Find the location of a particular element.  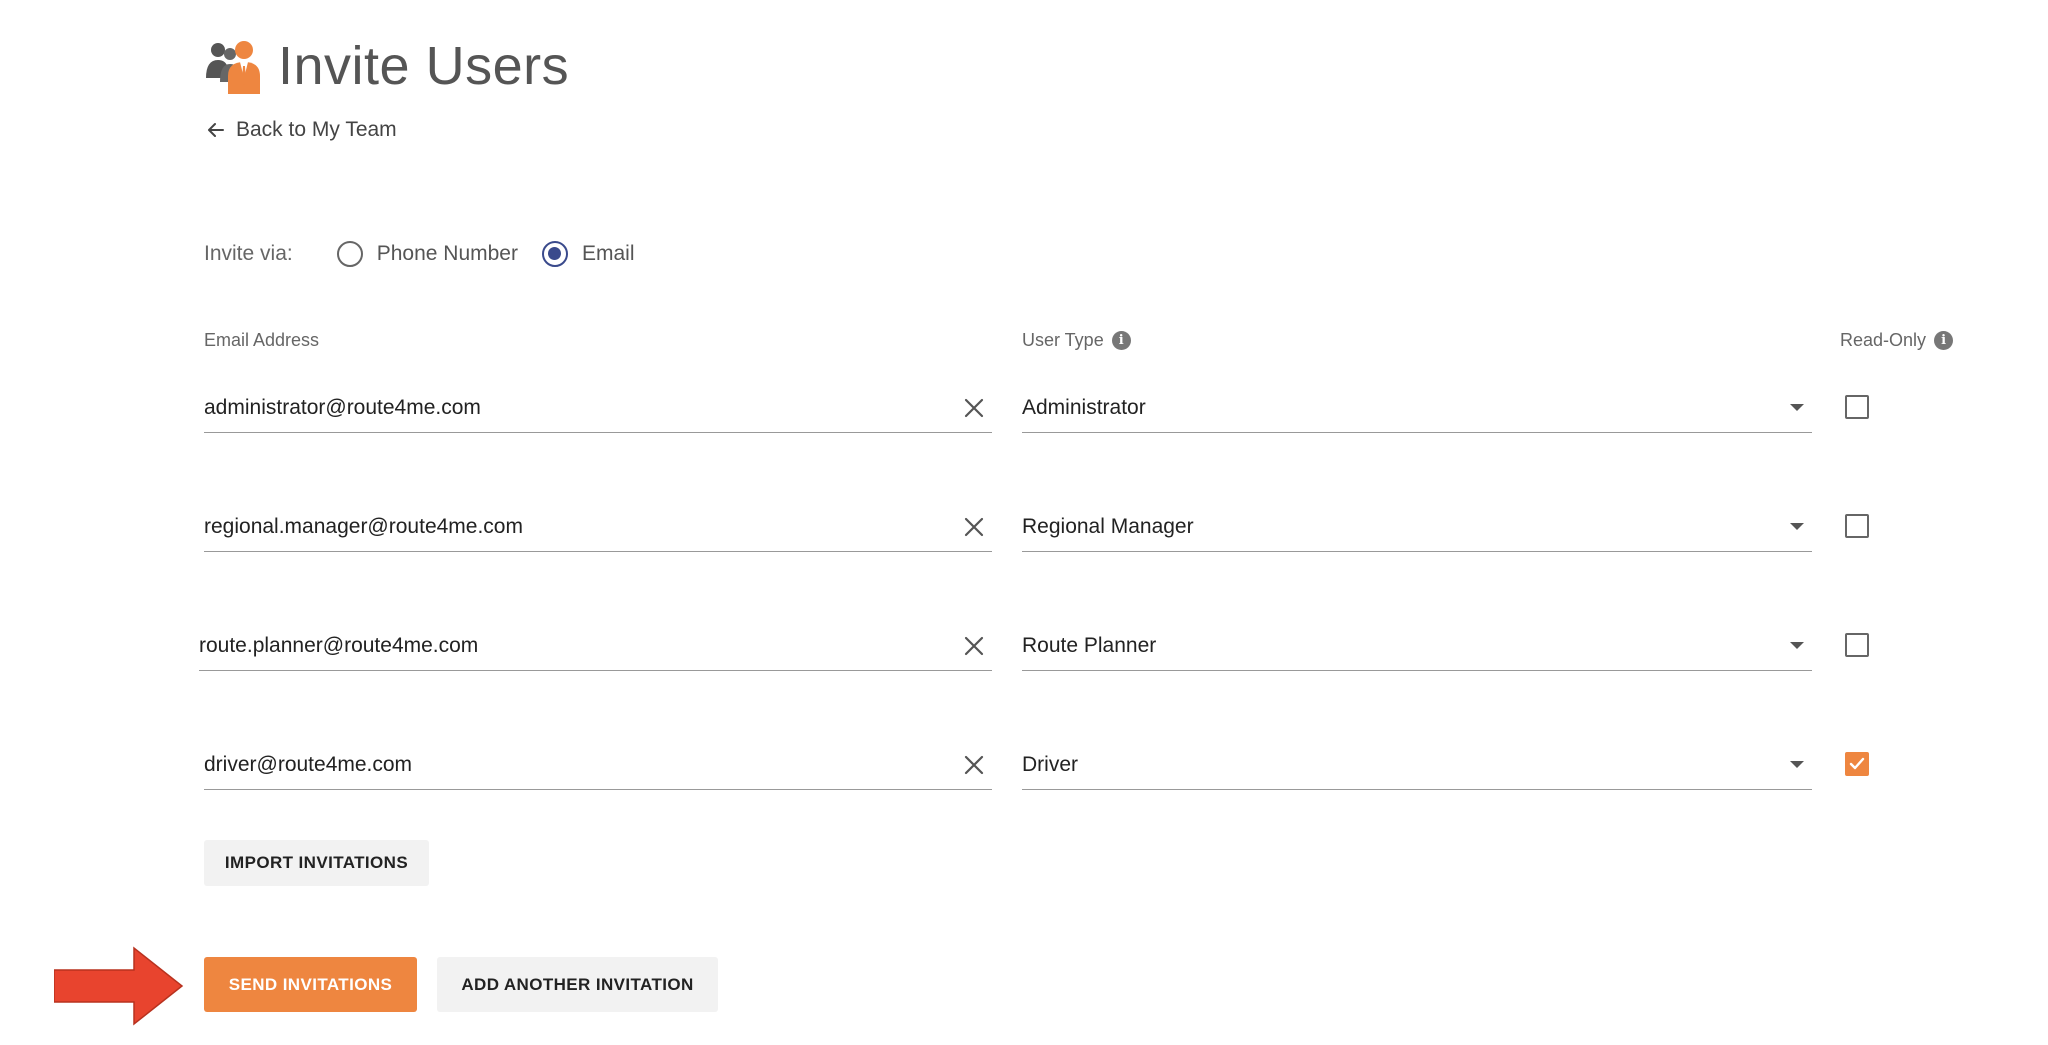

user-type-value: Driver is located at coordinates (1050, 764).